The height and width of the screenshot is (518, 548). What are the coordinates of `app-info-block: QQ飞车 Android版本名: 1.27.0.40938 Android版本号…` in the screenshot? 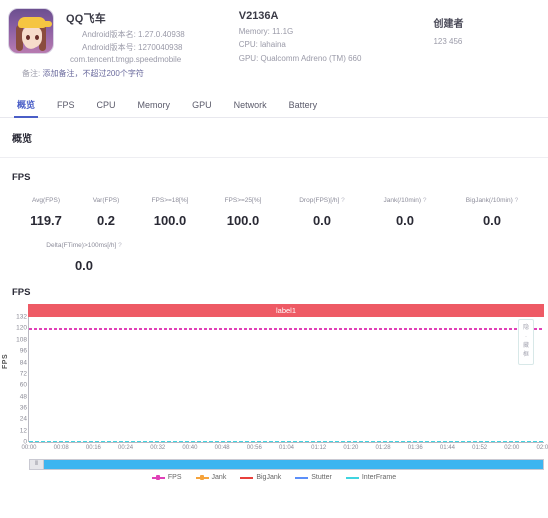 It's located at (125, 37).